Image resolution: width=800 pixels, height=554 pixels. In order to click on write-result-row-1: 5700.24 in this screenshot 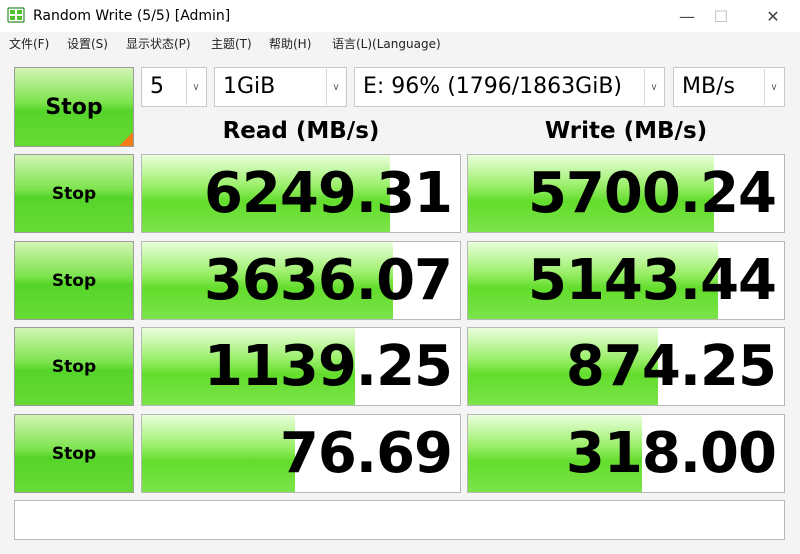, I will do `click(626, 193)`.